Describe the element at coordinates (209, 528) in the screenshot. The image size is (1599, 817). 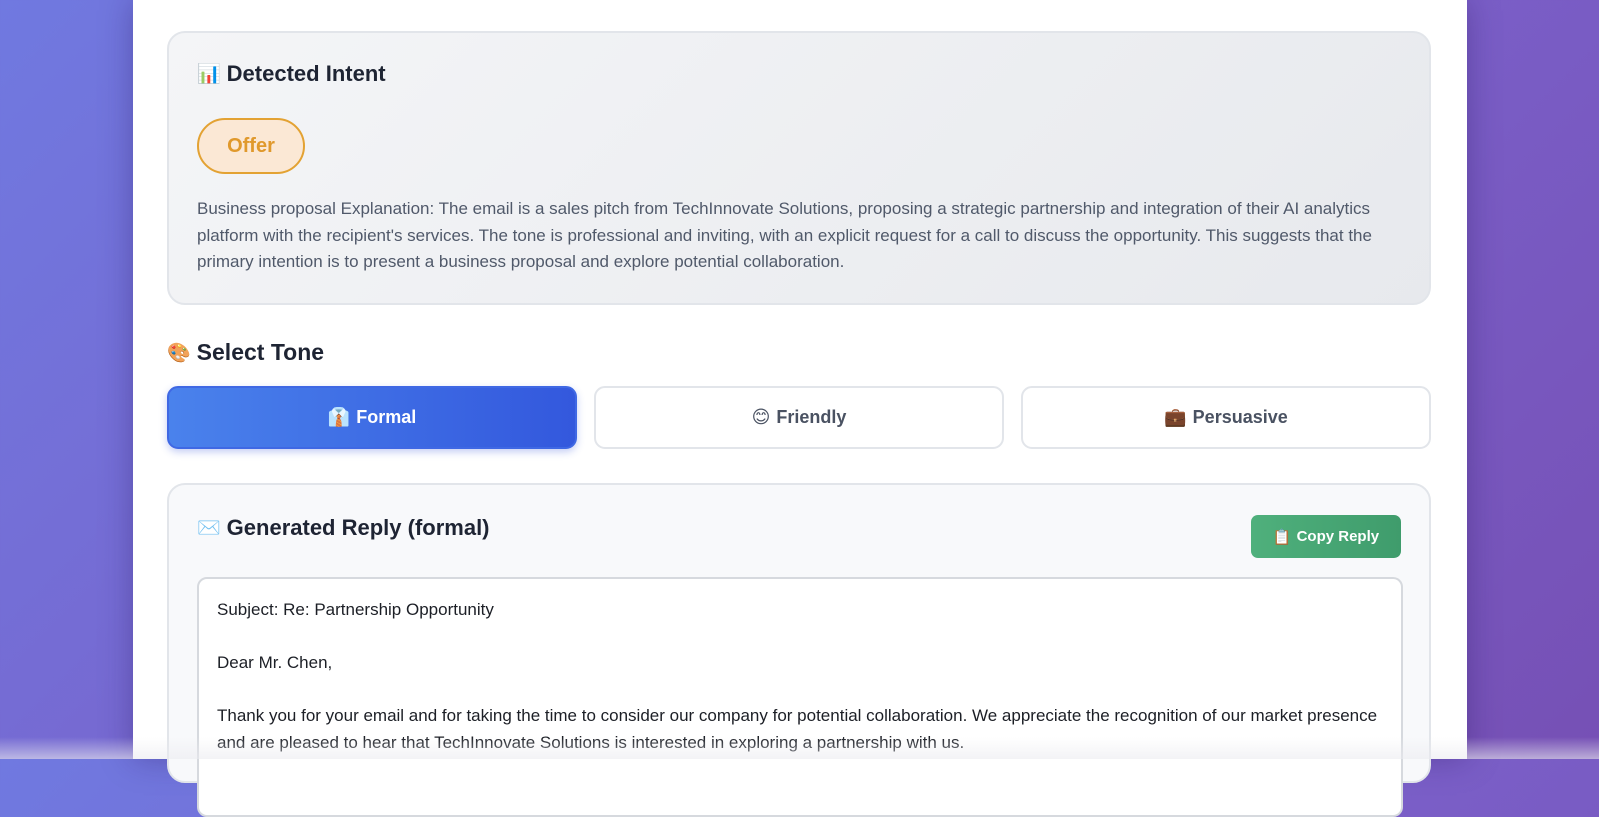
I see `envelope-icon: ✉️` at that location.